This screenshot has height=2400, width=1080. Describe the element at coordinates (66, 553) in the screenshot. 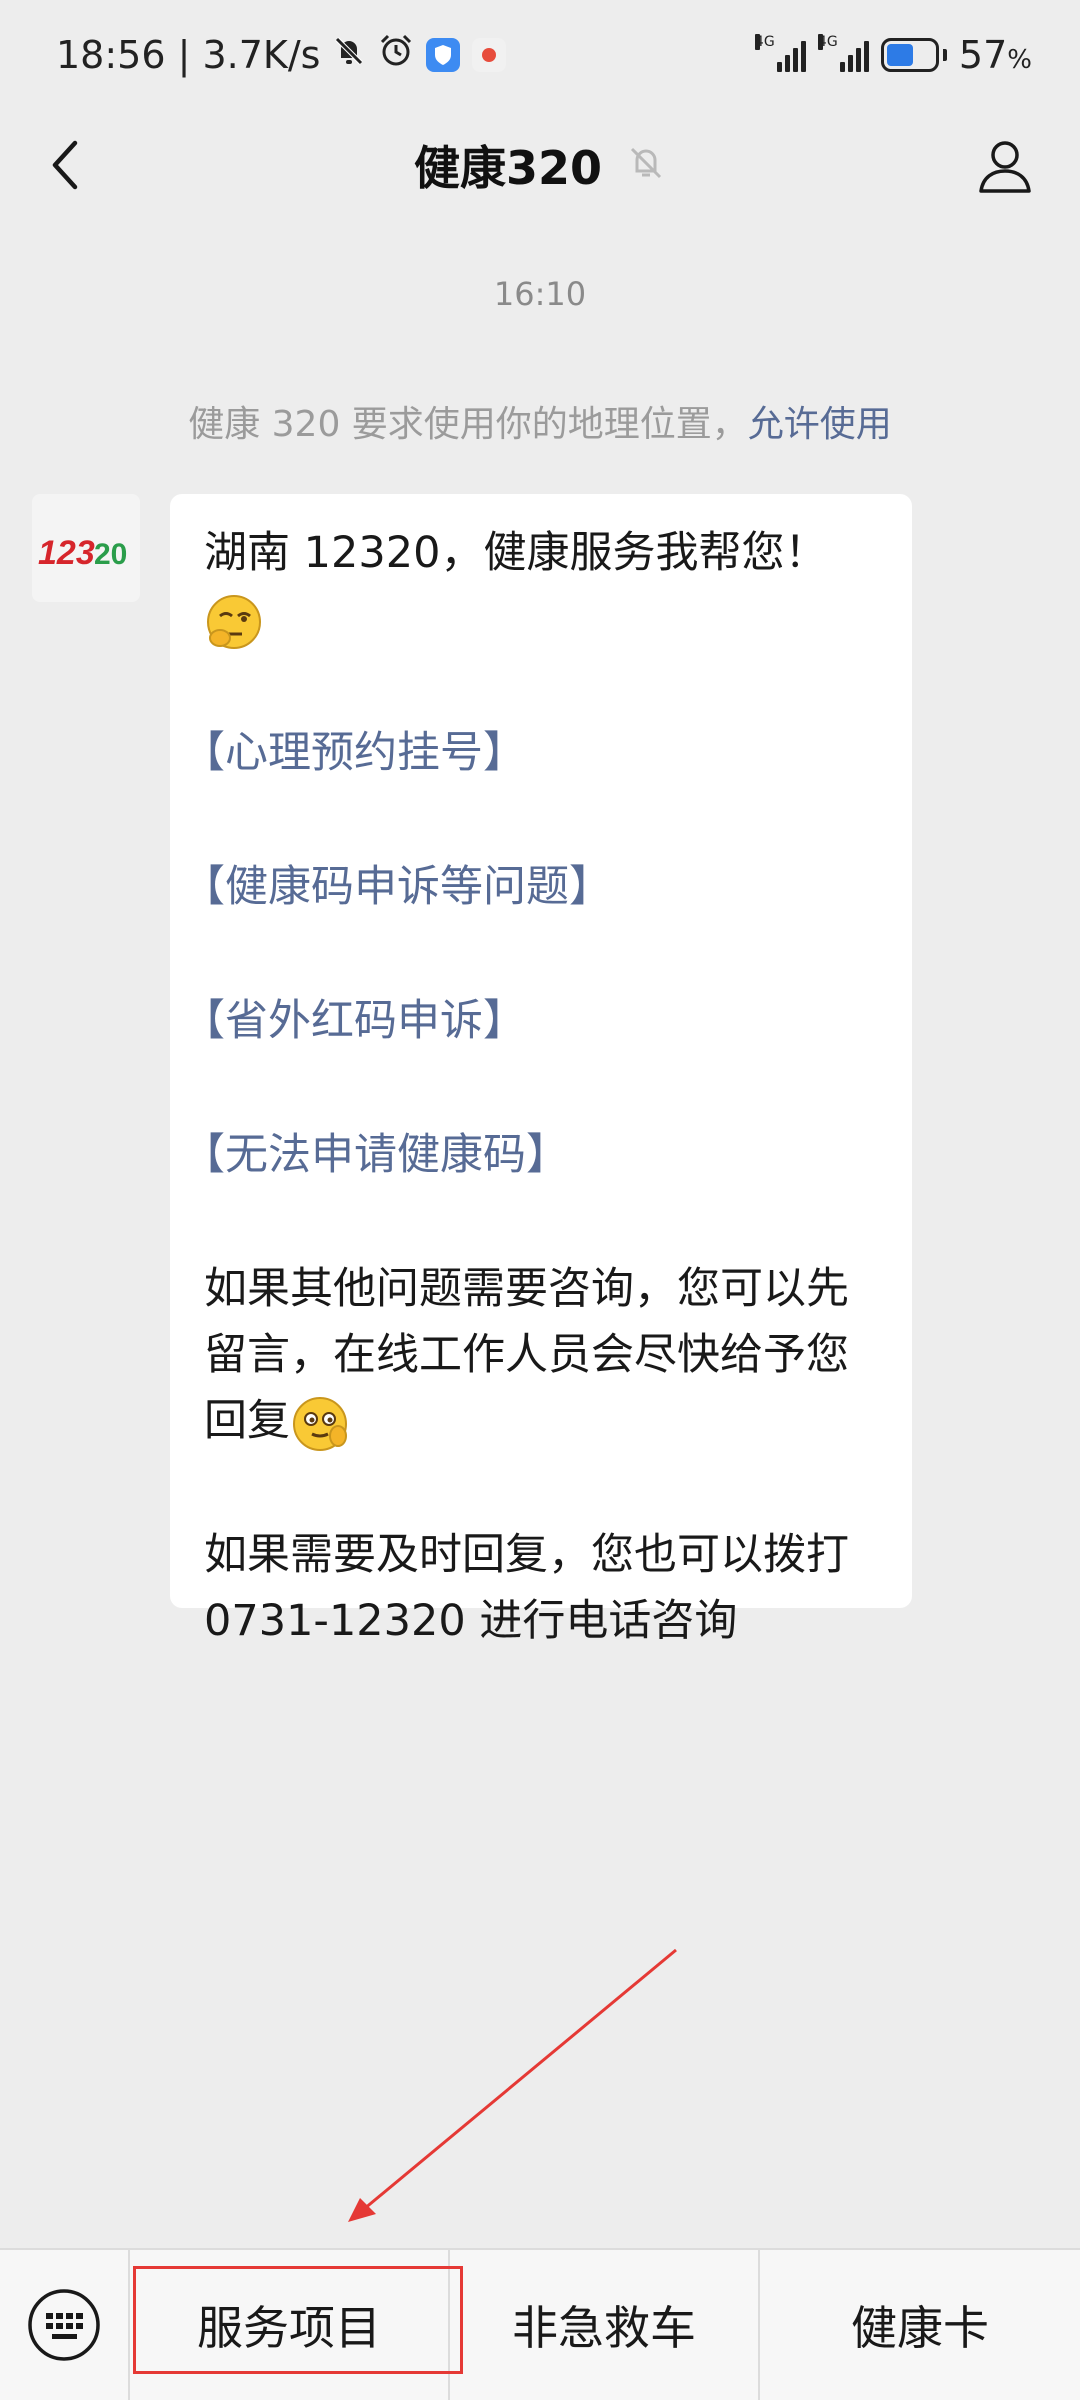

I see `svg-text: 123` at that location.